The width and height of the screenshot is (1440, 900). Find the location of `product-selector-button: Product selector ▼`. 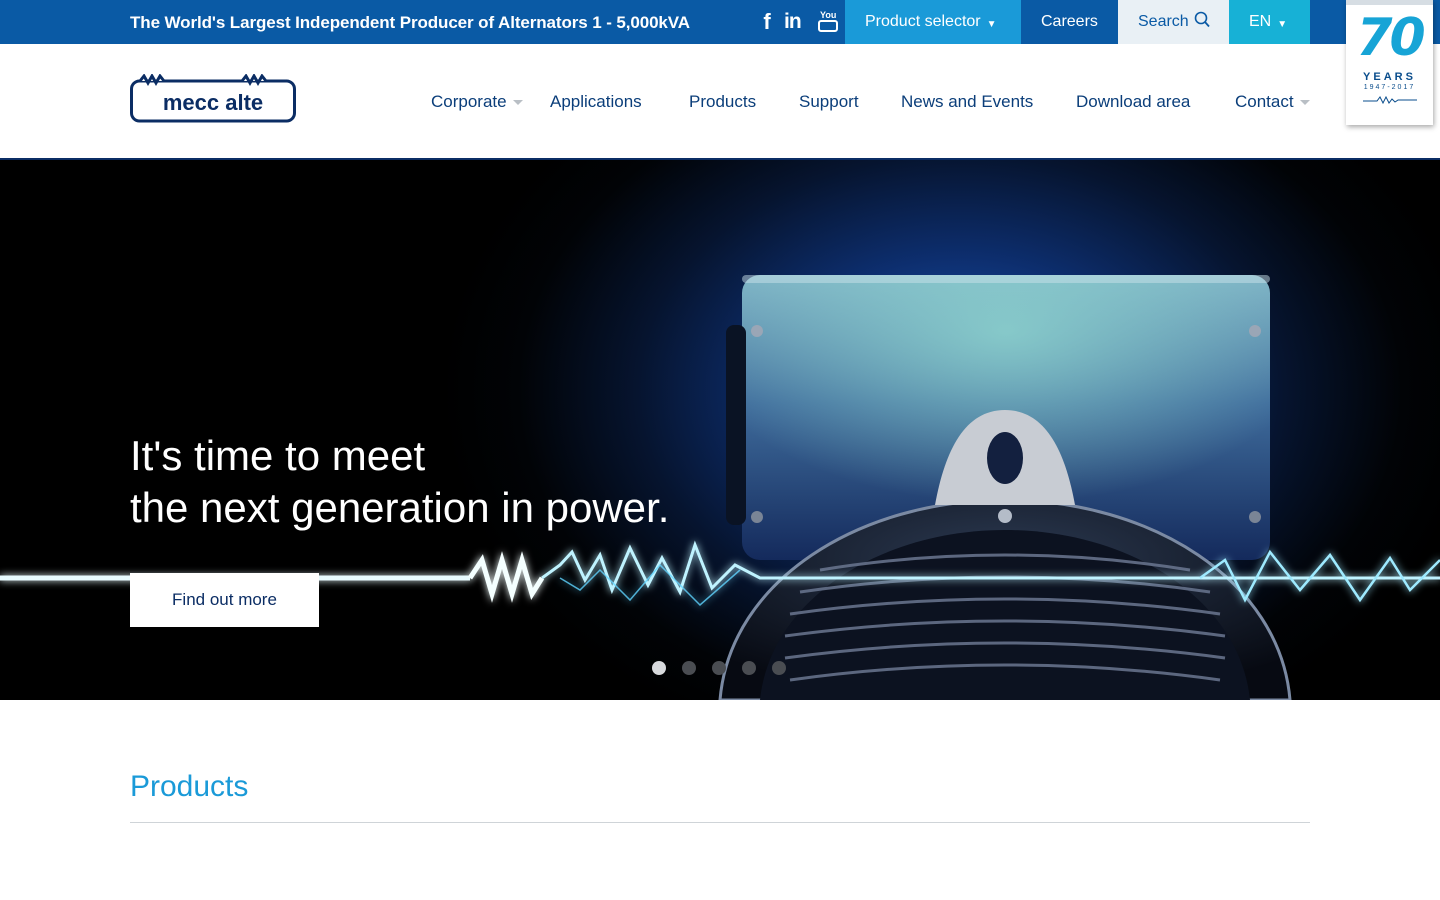

product-selector-button: Product selector ▼ is located at coordinates (933, 22).